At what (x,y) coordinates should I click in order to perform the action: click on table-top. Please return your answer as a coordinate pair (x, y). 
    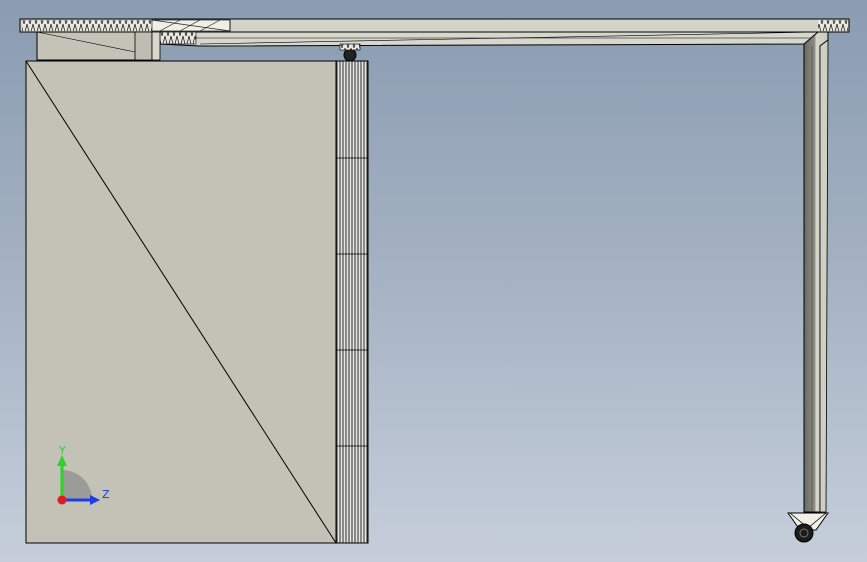
    Looking at the image, I should click on (434, 25).